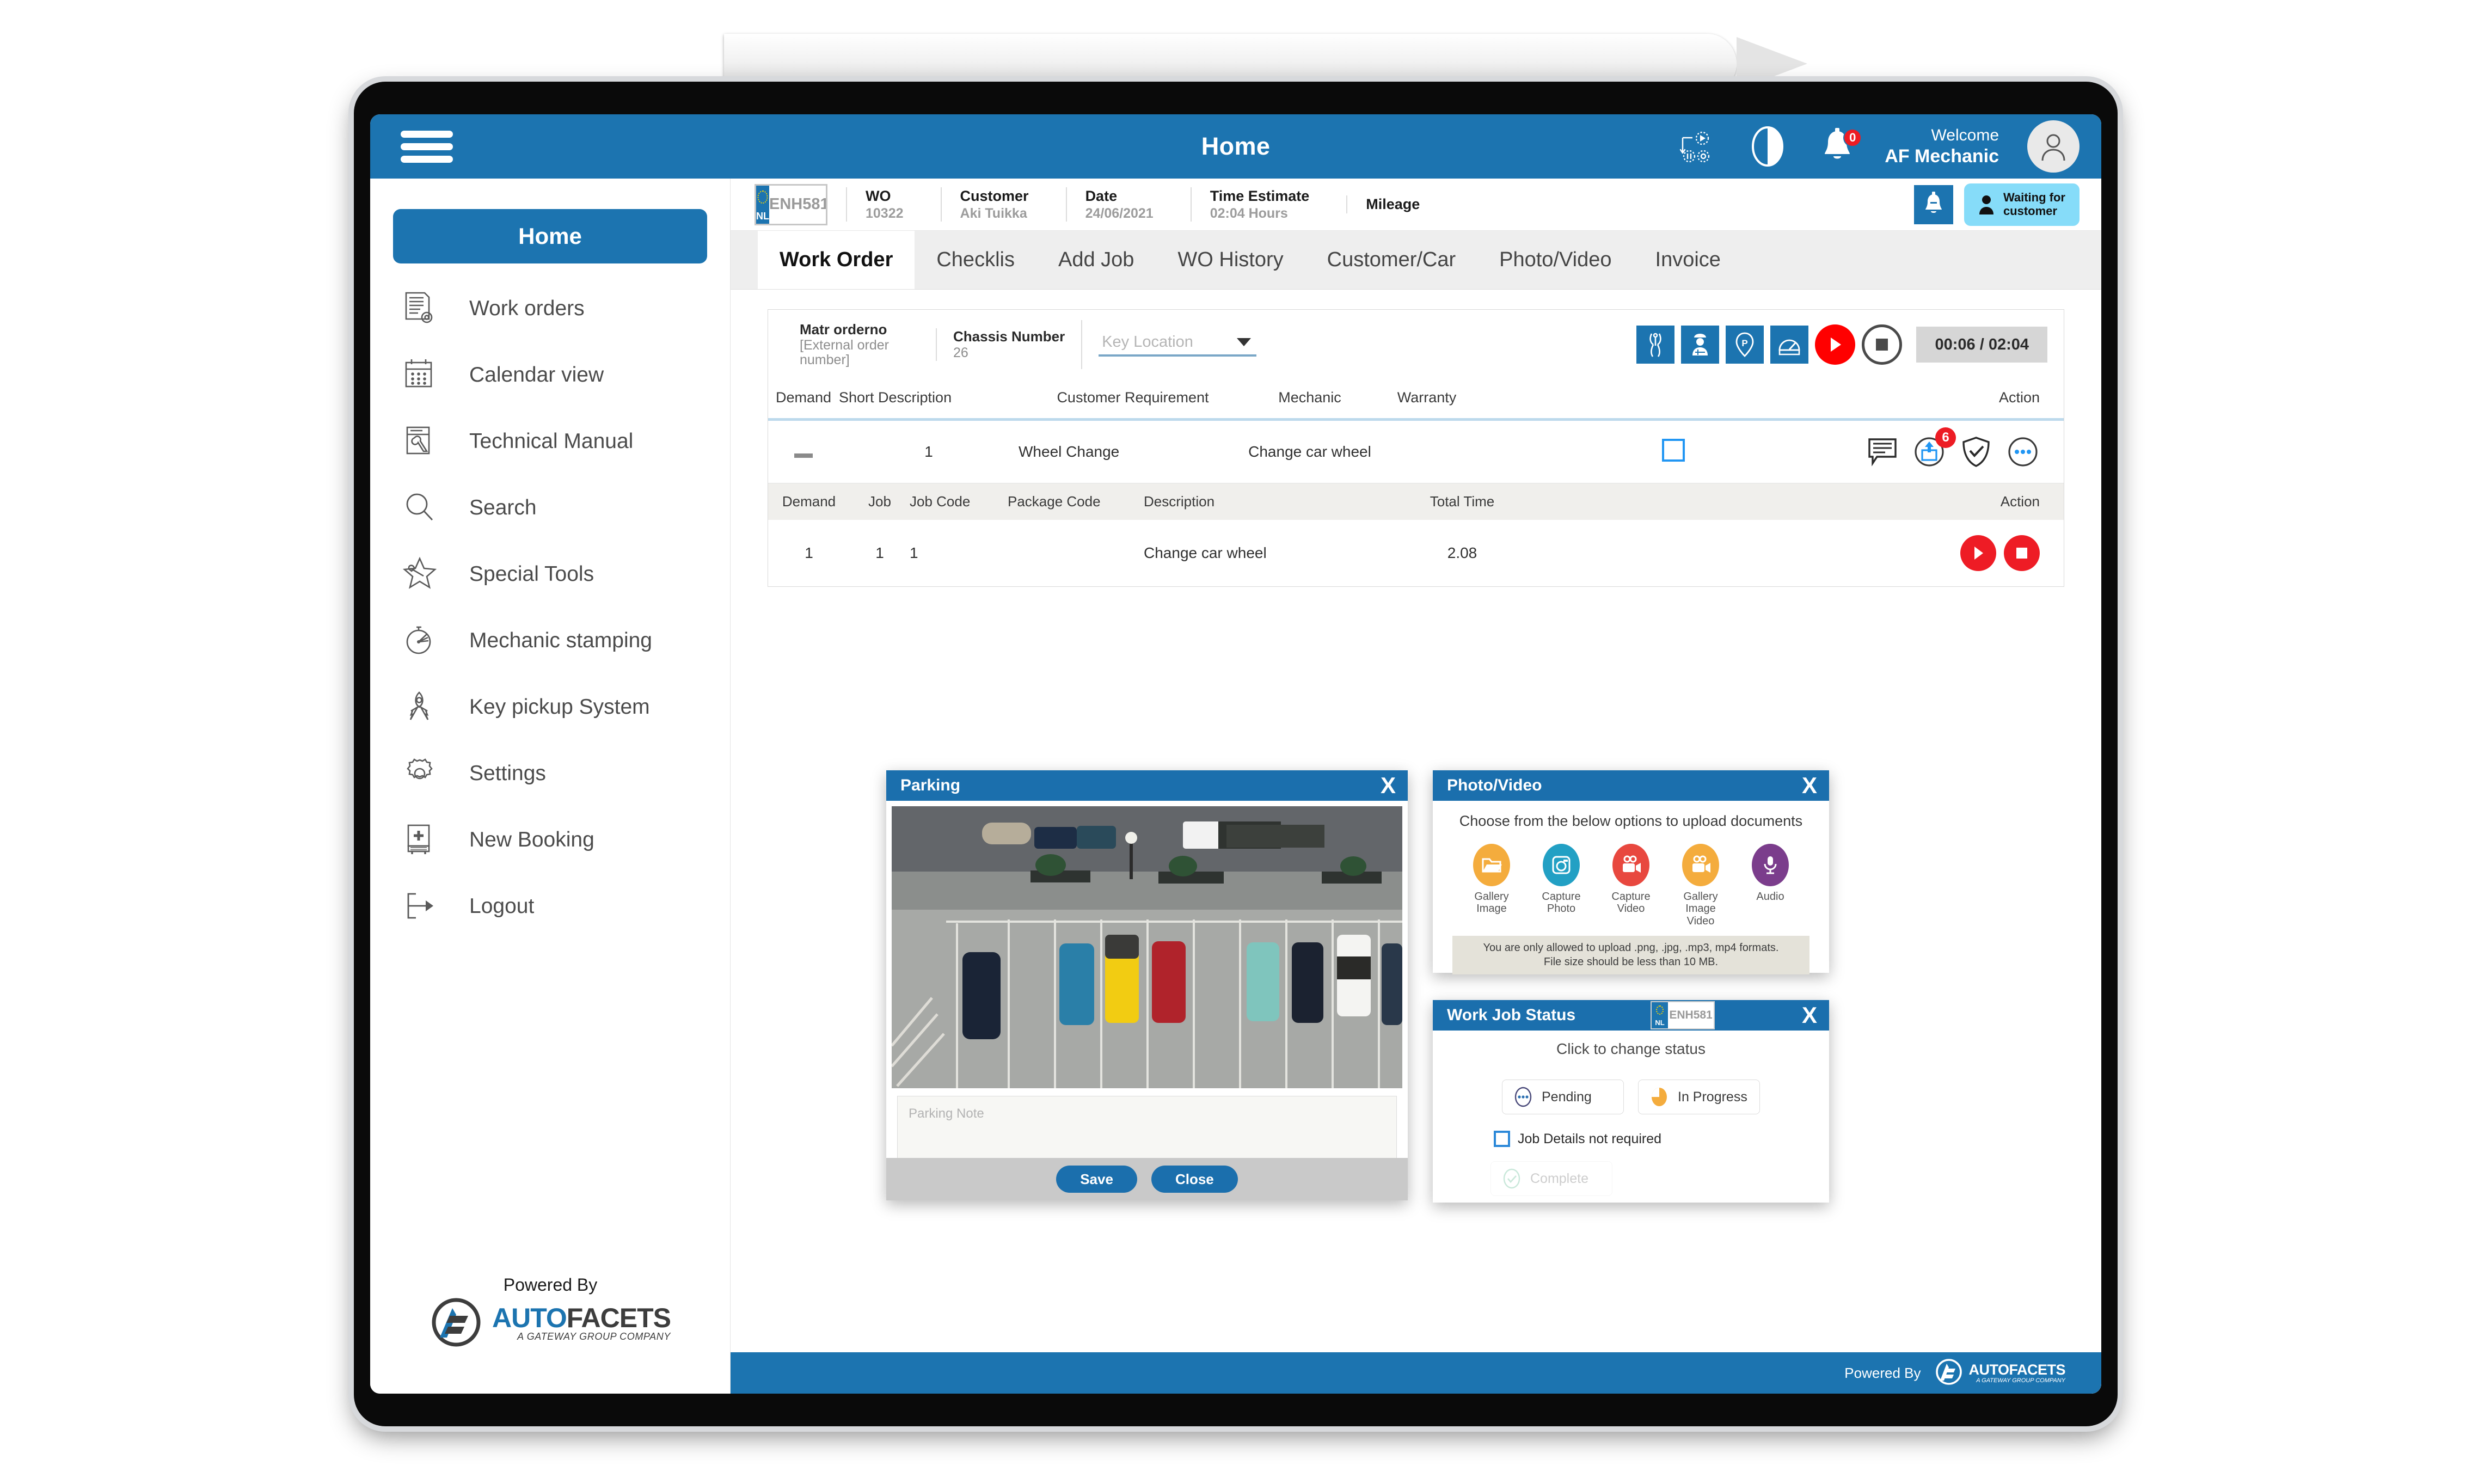  Describe the element at coordinates (1934, 448) in the screenshot. I see `upload-icon: 6` at that location.